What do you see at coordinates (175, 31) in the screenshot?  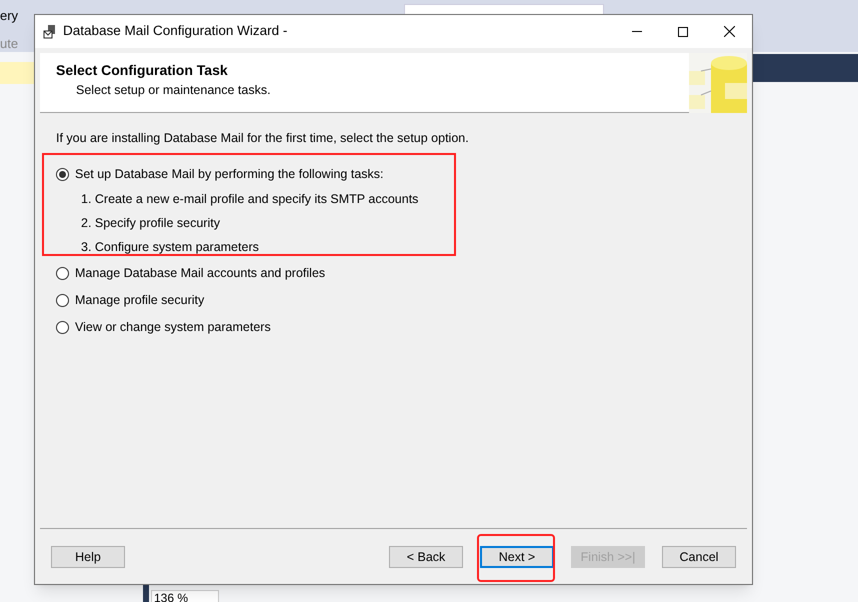 I see `window-title: Database Mail Configuration Wizard -` at bounding box center [175, 31].